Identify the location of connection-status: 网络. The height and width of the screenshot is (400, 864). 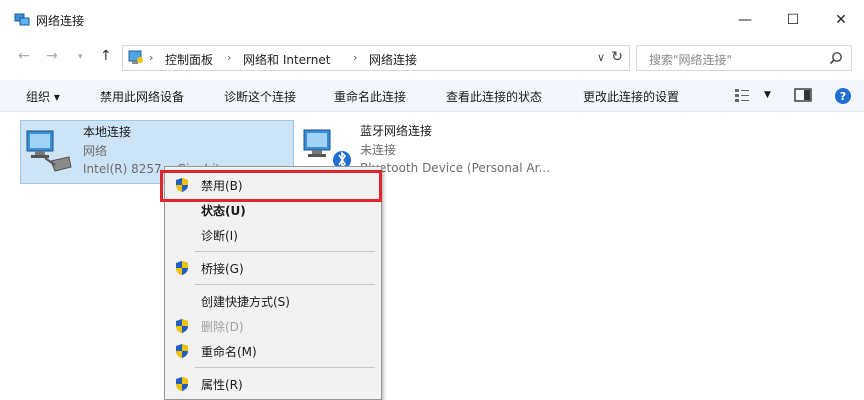
(95, 151).